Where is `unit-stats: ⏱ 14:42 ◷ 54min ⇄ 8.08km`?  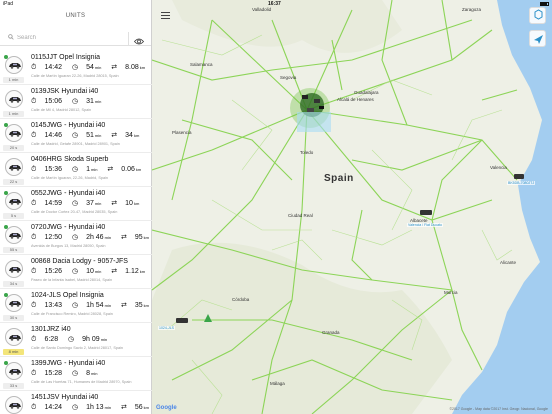
unit-stats: ⏱ 14:42 ◷ 54min ⇄ 8.08km is located at coordinates (92, 67).